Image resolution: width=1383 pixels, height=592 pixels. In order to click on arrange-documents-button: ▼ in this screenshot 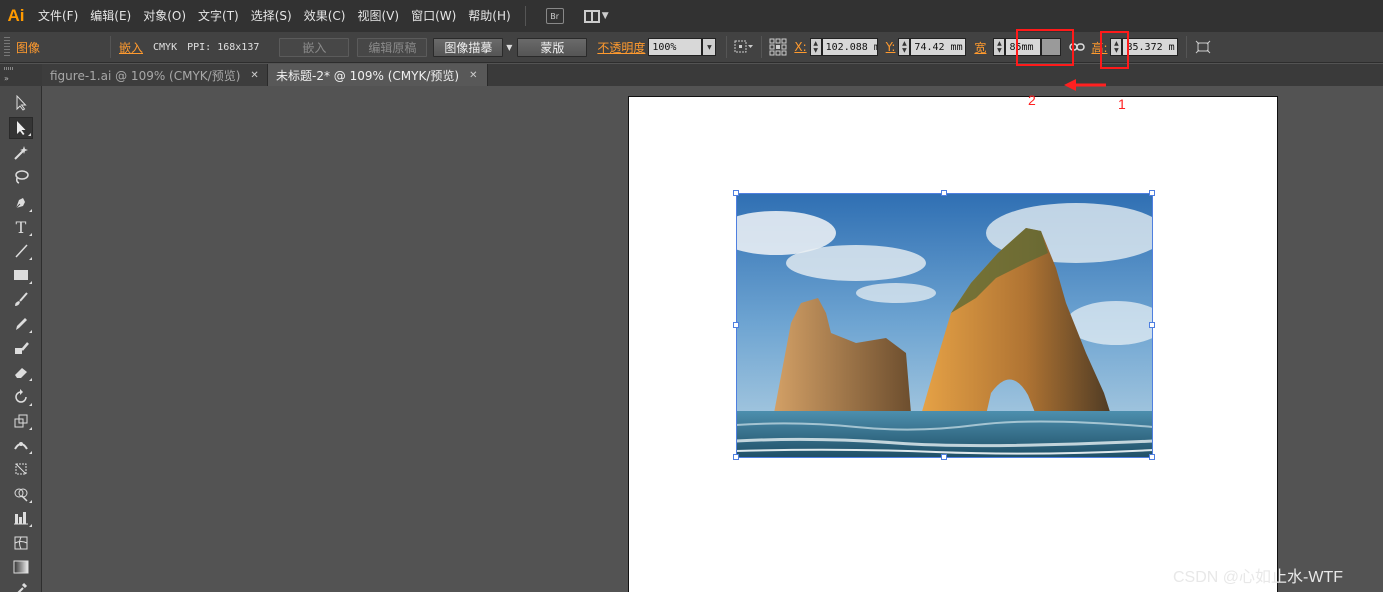, I will do `click(596, 16)`.